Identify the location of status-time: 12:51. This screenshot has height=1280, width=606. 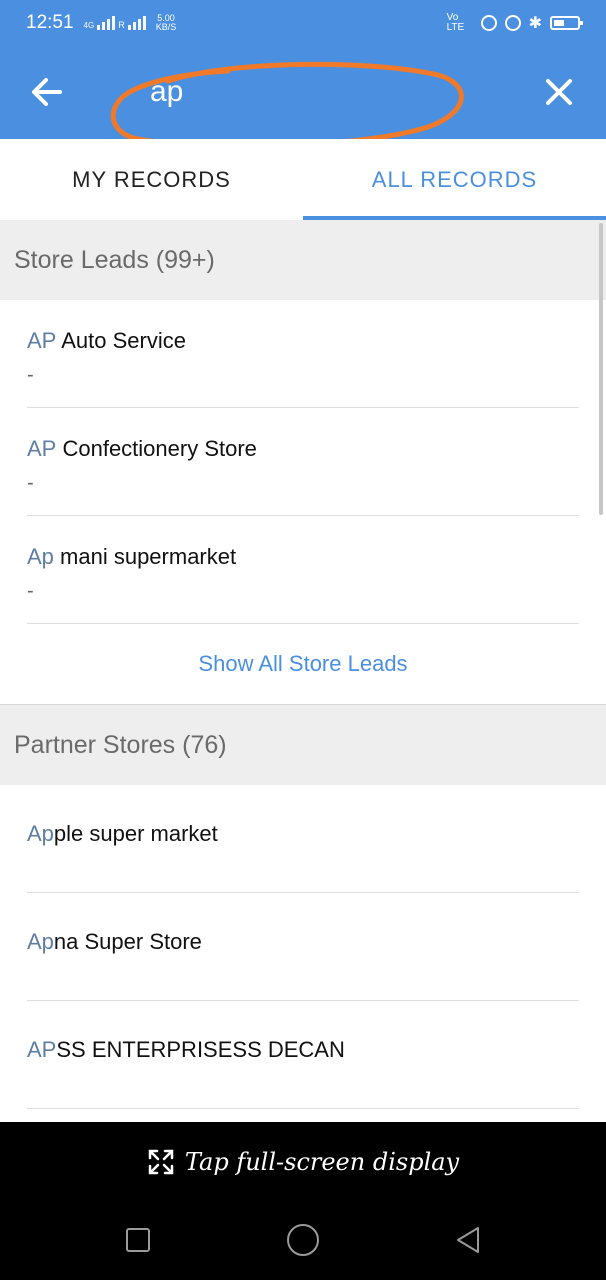
(50, 22).